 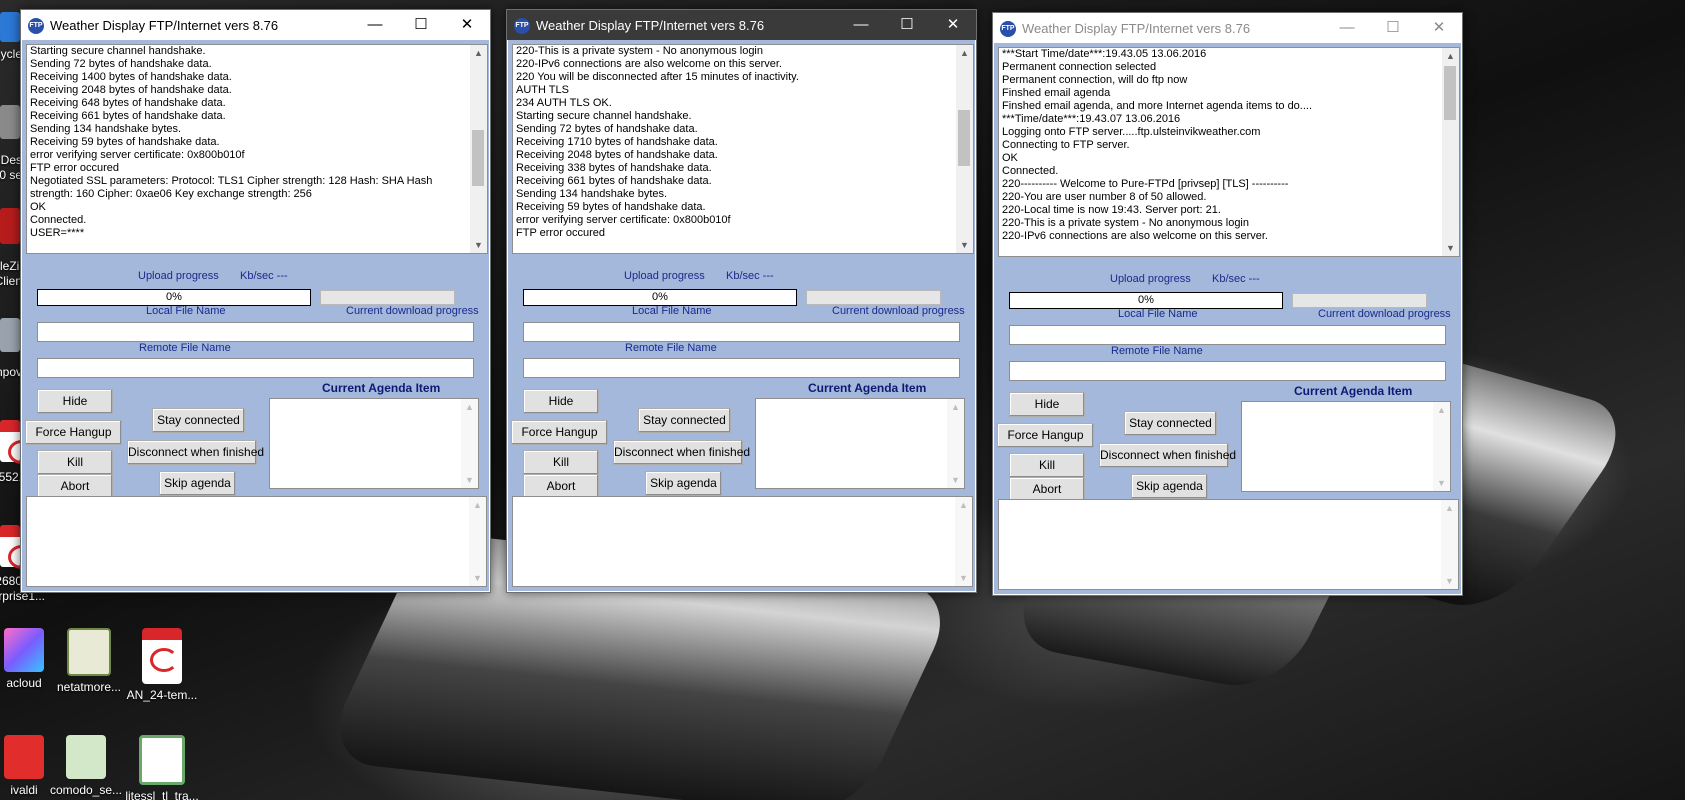 I want to click on upload-progress-label: Upload progress, so click(x=664, y=276).